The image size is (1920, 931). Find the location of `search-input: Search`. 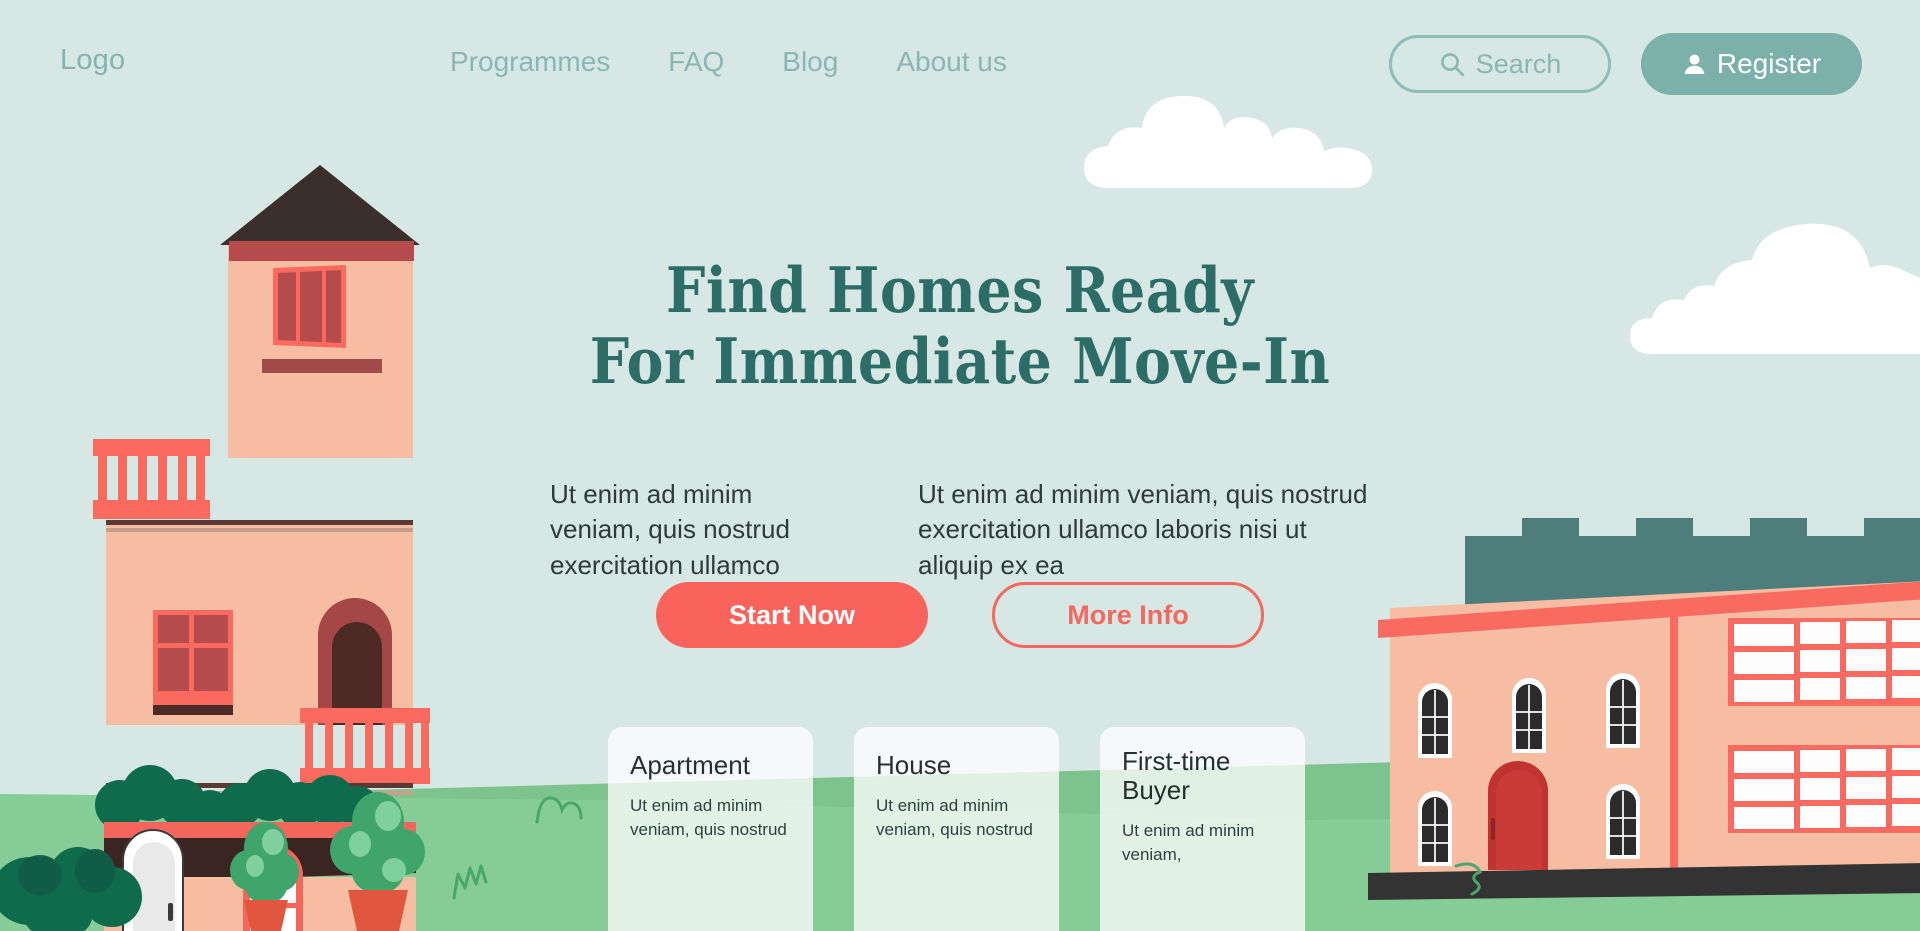

search-input: Search is located at coordinates (1500, 64).